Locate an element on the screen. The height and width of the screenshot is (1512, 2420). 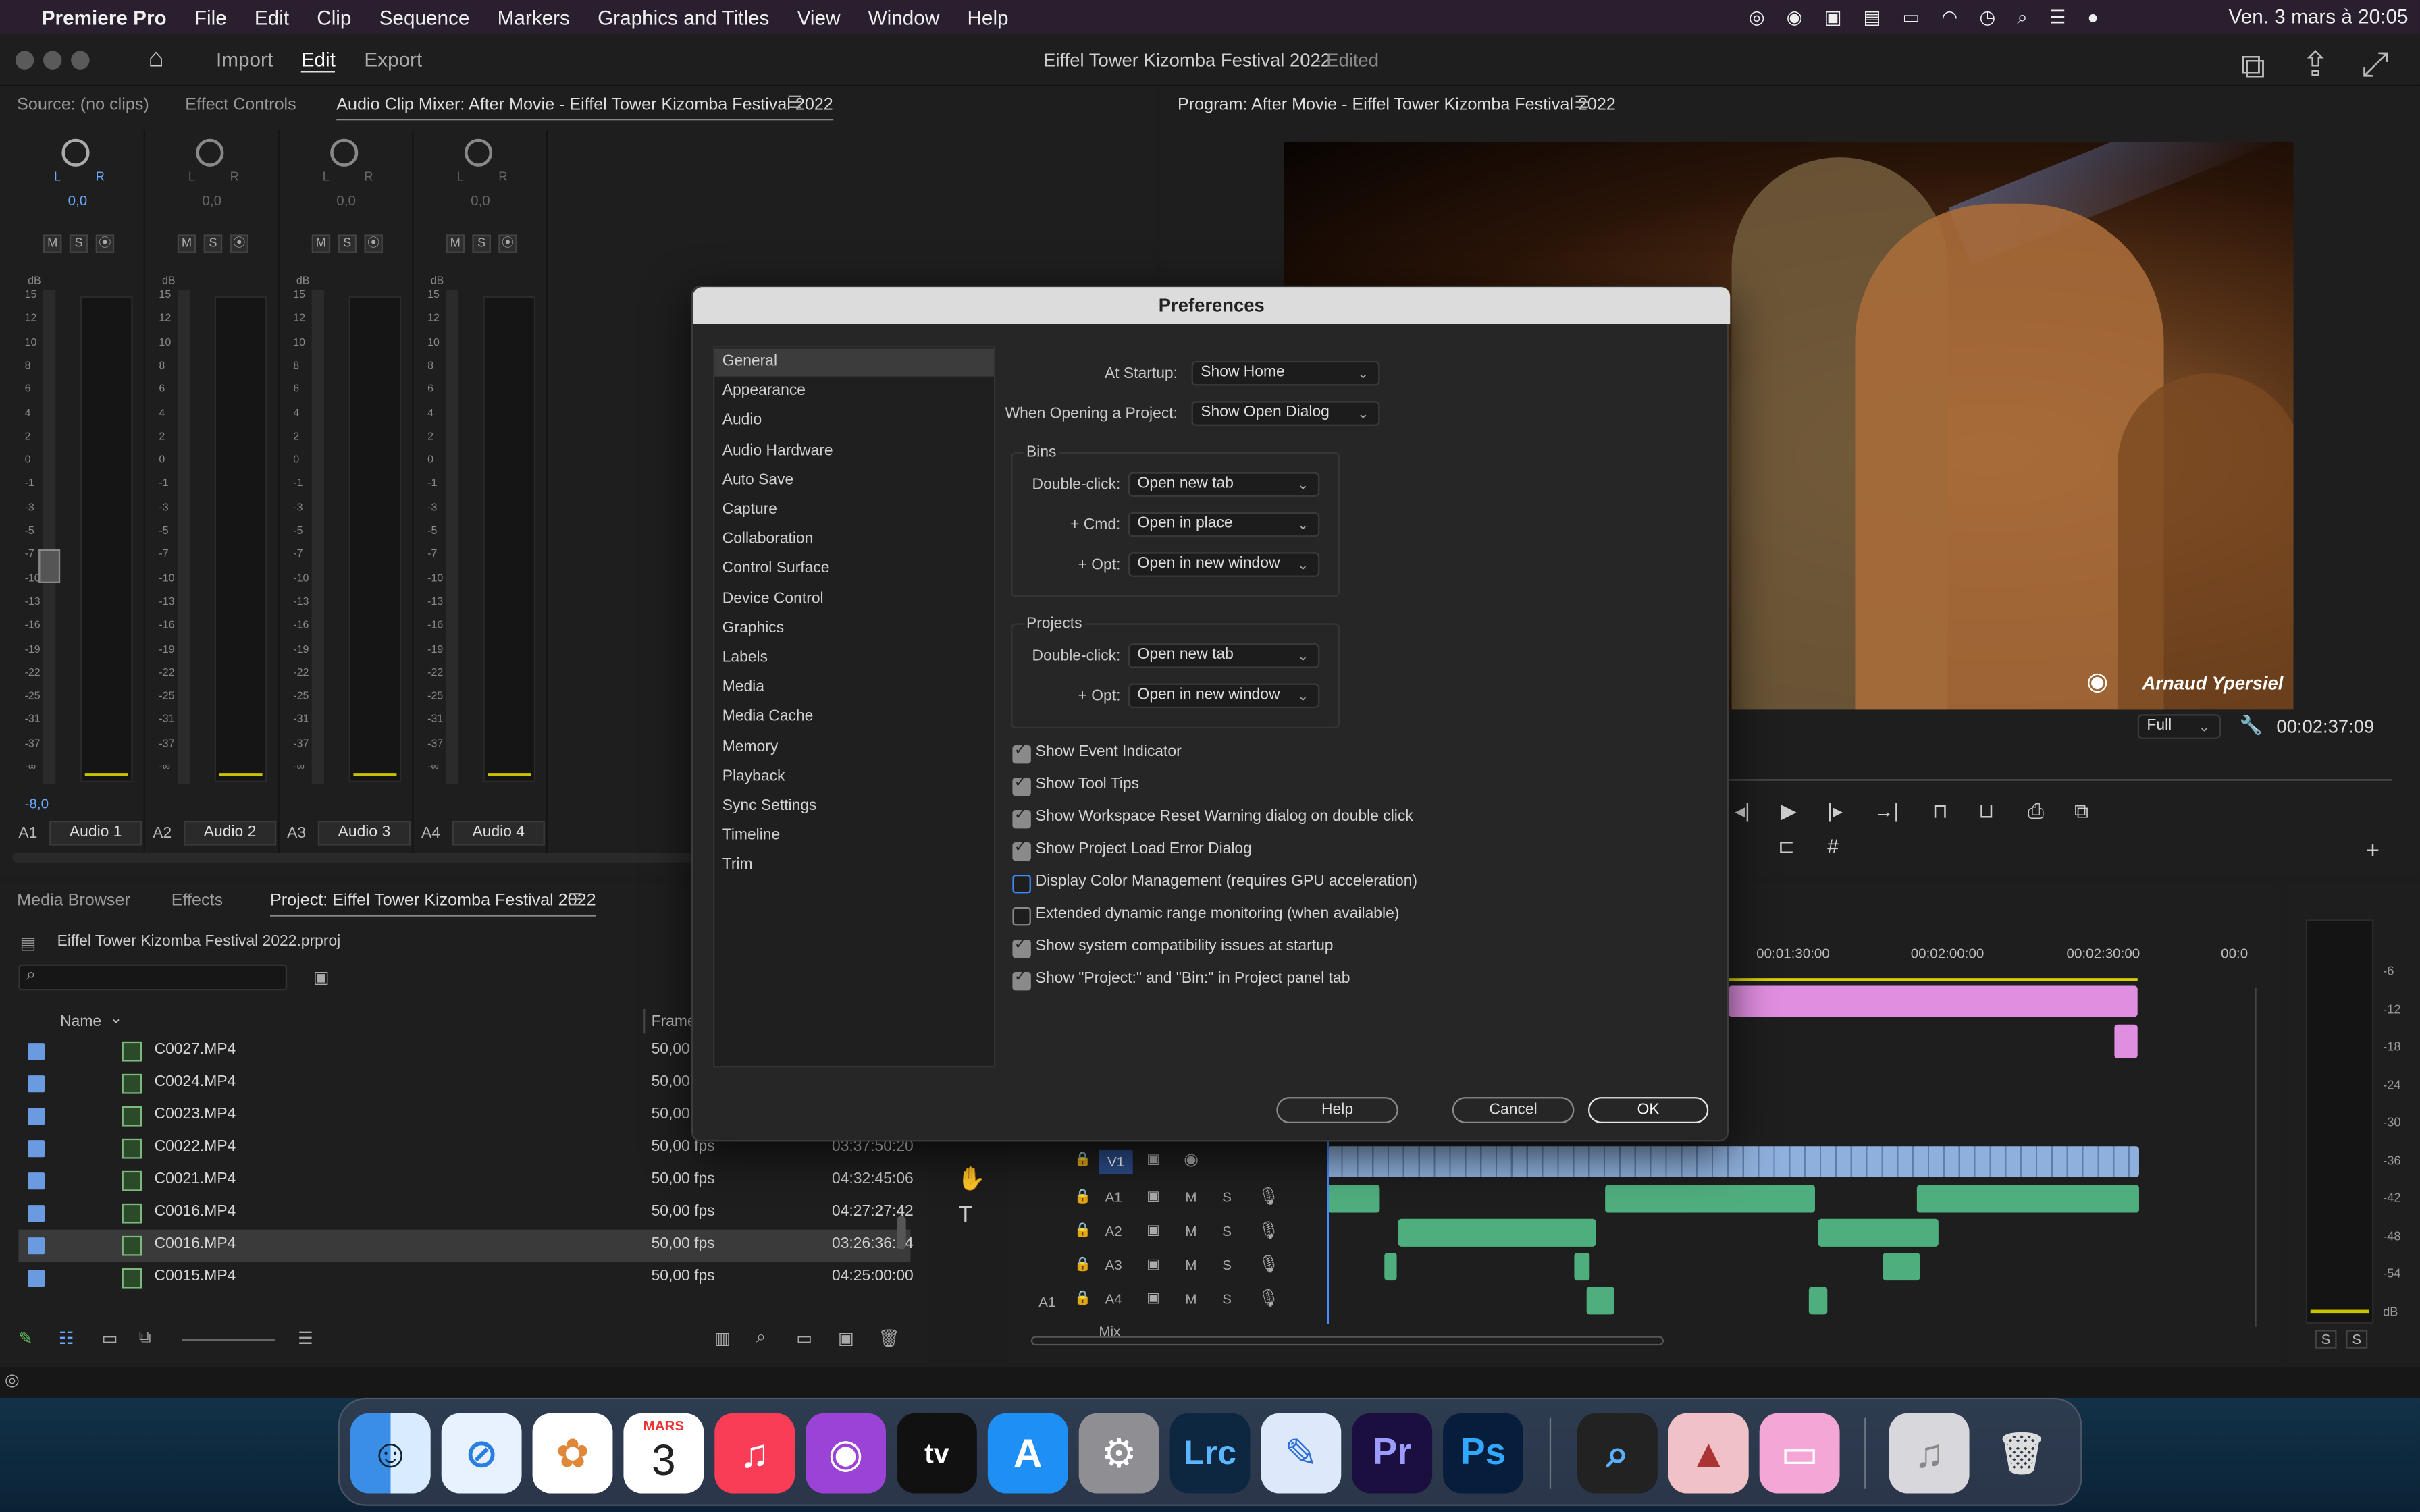
menu-graphics: Graphics and Titles is located at coordinates (683, 16).